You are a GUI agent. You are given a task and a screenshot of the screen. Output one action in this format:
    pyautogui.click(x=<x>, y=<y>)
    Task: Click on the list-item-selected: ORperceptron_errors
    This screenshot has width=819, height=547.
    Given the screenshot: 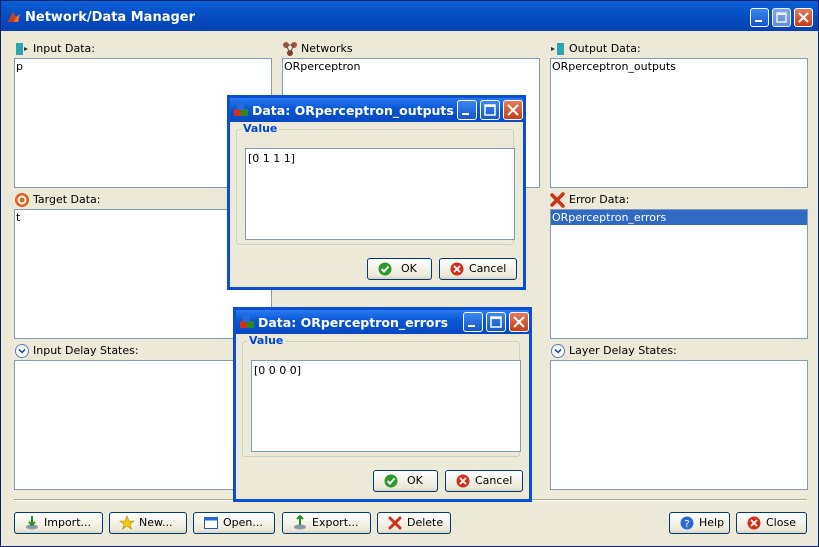 What is the action you would take?
    pyautogui.click(x=679, y=217)
    